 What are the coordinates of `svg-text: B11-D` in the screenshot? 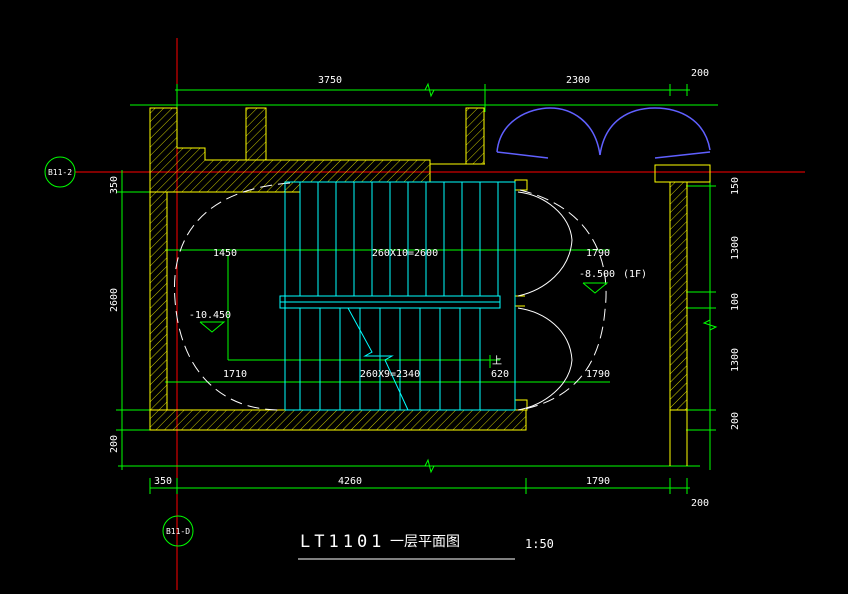 It's located at (178, 531).